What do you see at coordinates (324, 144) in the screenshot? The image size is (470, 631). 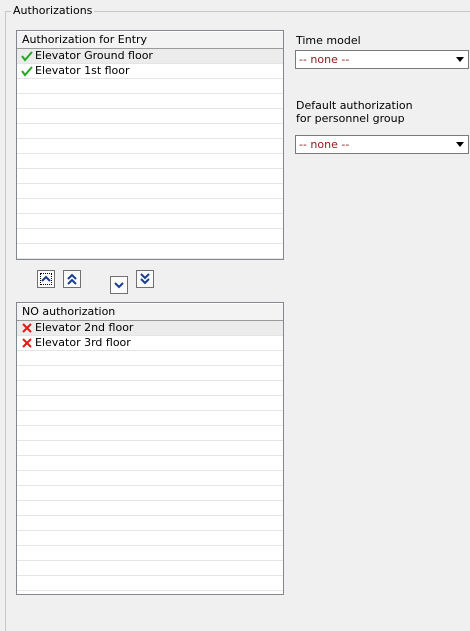 I see `default-authorization-value: -- none --` at bounding box center [324, 144].